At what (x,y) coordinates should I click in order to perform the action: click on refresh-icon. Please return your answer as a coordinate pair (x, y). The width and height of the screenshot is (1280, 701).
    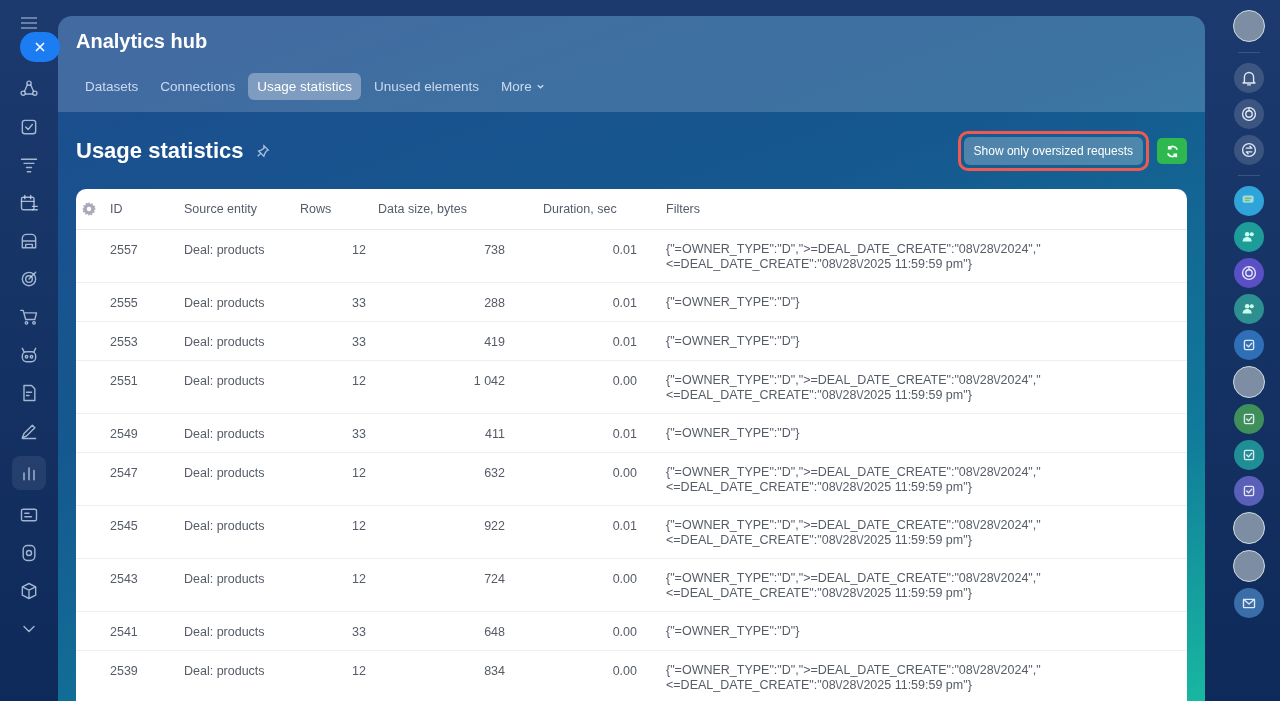
    Looking at the image, I should click on (1172, 151).